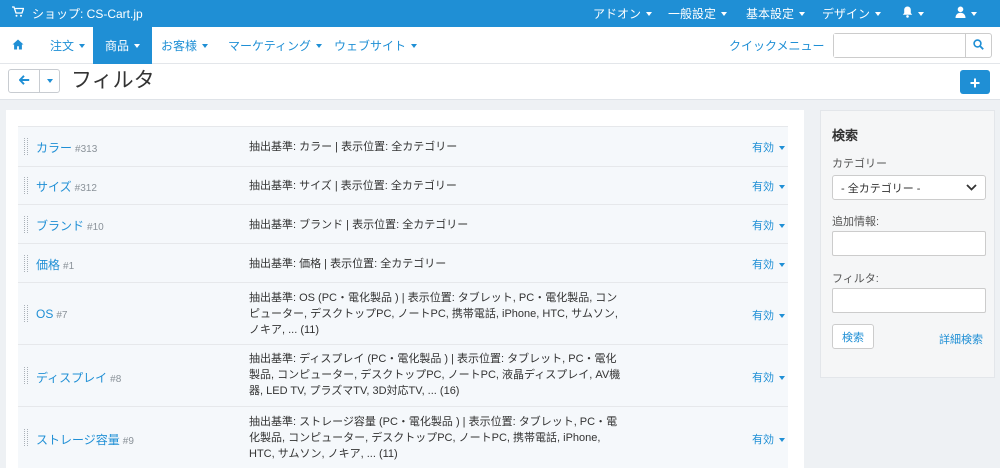 The width and height of the screenshot is (1000, 468). I want to click on category-select: - 全カテゴリー -, so click(909, 187).